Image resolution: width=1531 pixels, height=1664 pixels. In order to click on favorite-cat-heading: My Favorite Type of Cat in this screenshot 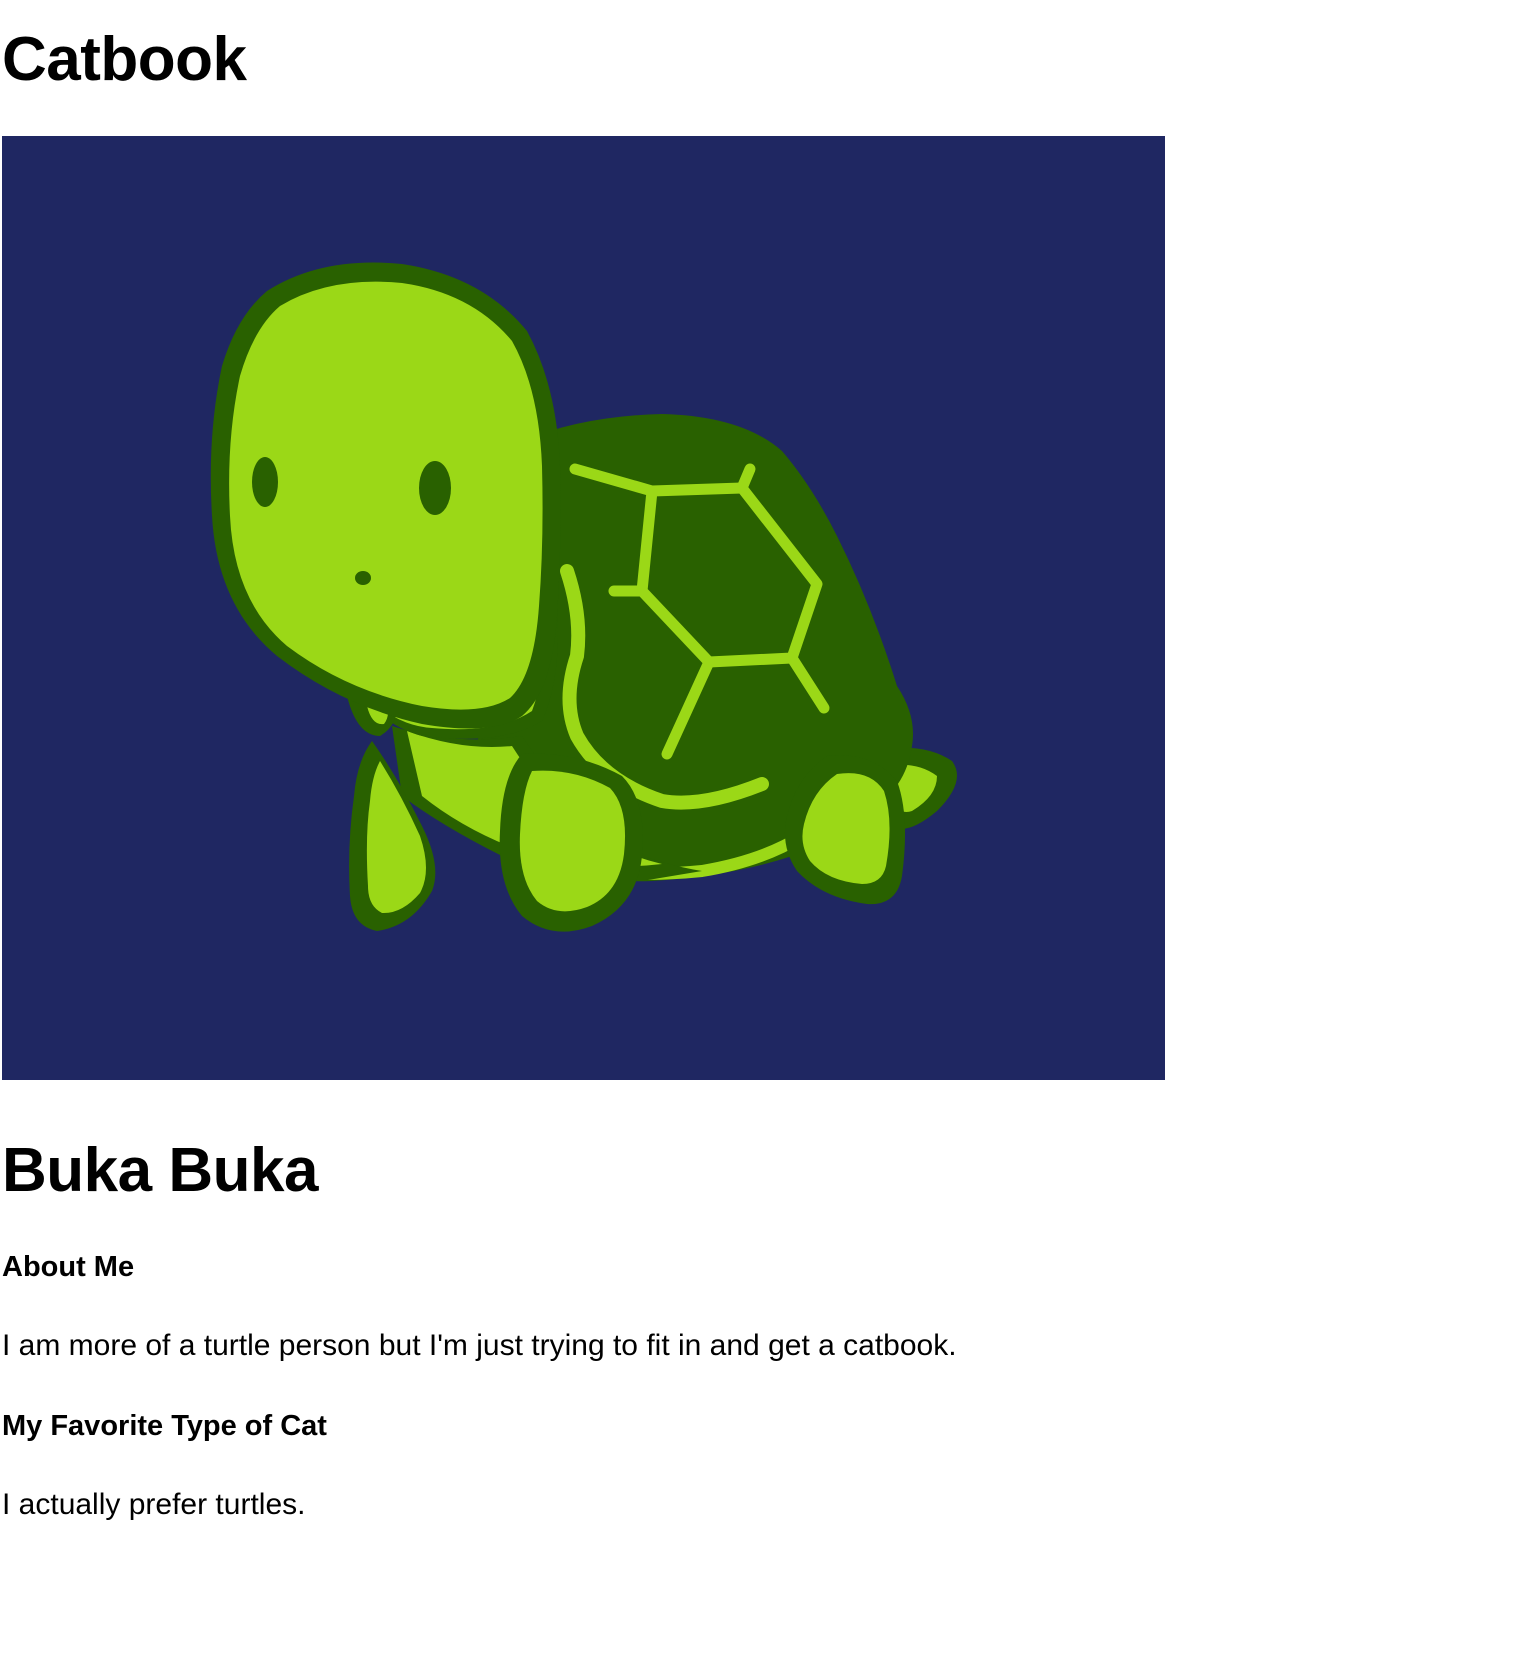, I will do `click(164, 1426)`.